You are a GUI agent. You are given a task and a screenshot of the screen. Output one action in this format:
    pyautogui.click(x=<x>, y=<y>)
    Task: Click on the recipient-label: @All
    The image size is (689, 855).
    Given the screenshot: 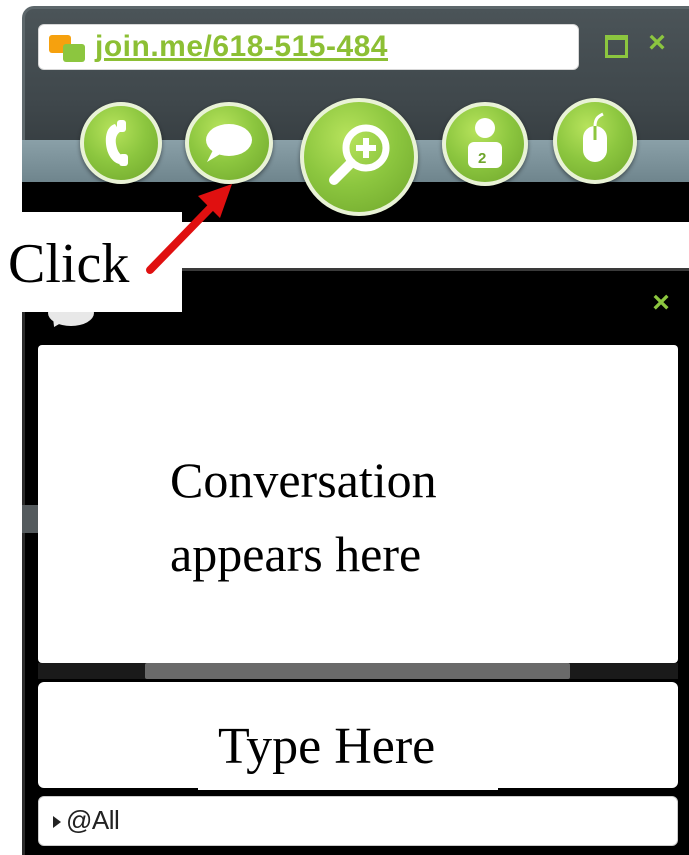 What is the action you would take?
    pyautogui.click(x=93, y=820)
    